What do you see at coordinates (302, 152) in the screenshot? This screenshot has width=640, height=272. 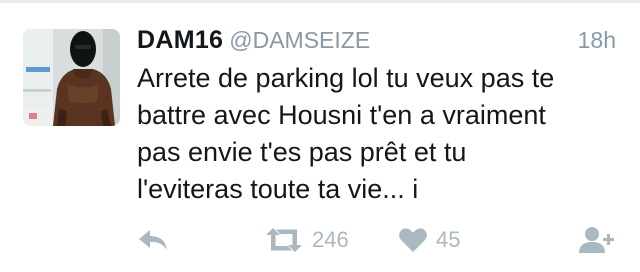 I see `tweet-text-line: pas envie t'es pas prêt et tu` at bounding box center [302, 152].